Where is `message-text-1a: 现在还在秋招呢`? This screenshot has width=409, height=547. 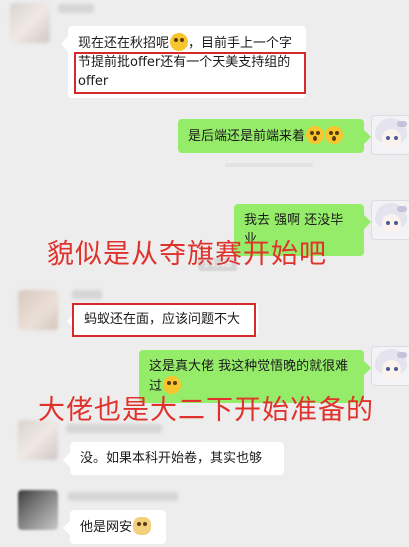
message-text-1a: 现在还在秋招呢 is located at coordinates (124, 43).